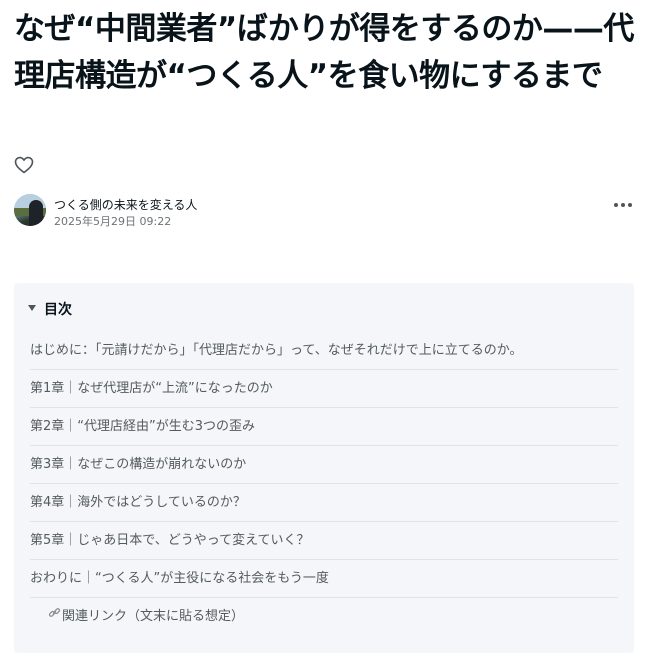  Describe the element at coordinates (58, 310) in the screenshot. I see `toc-heading: 目次` at that location.